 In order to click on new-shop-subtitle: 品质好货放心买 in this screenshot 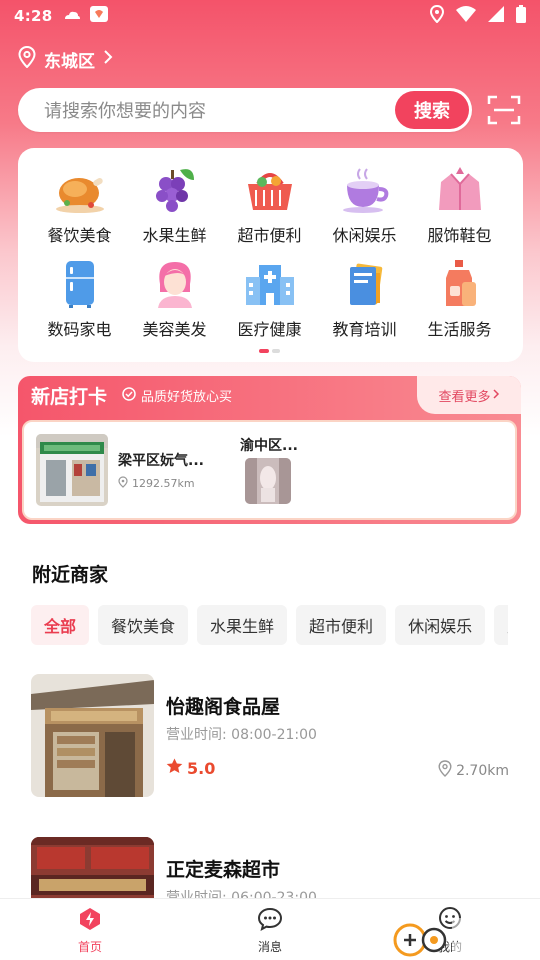, I will do `click(177, 395)`.